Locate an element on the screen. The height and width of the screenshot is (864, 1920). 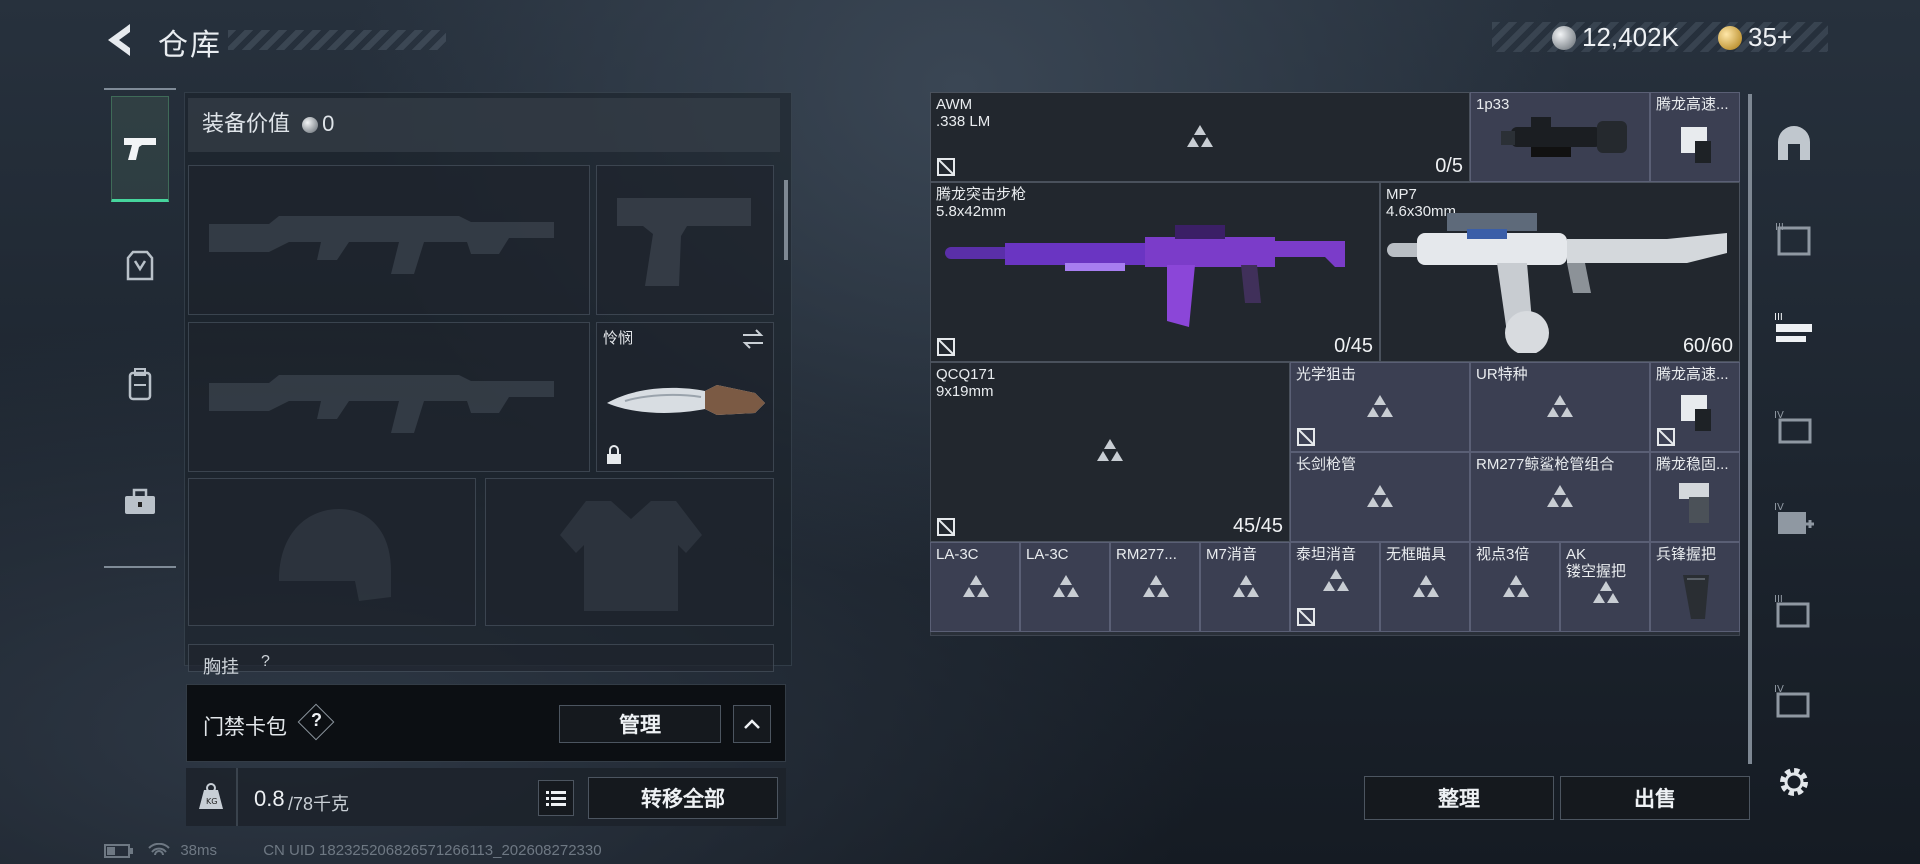
tab-stash-all is located at coordinates (1794, 144).